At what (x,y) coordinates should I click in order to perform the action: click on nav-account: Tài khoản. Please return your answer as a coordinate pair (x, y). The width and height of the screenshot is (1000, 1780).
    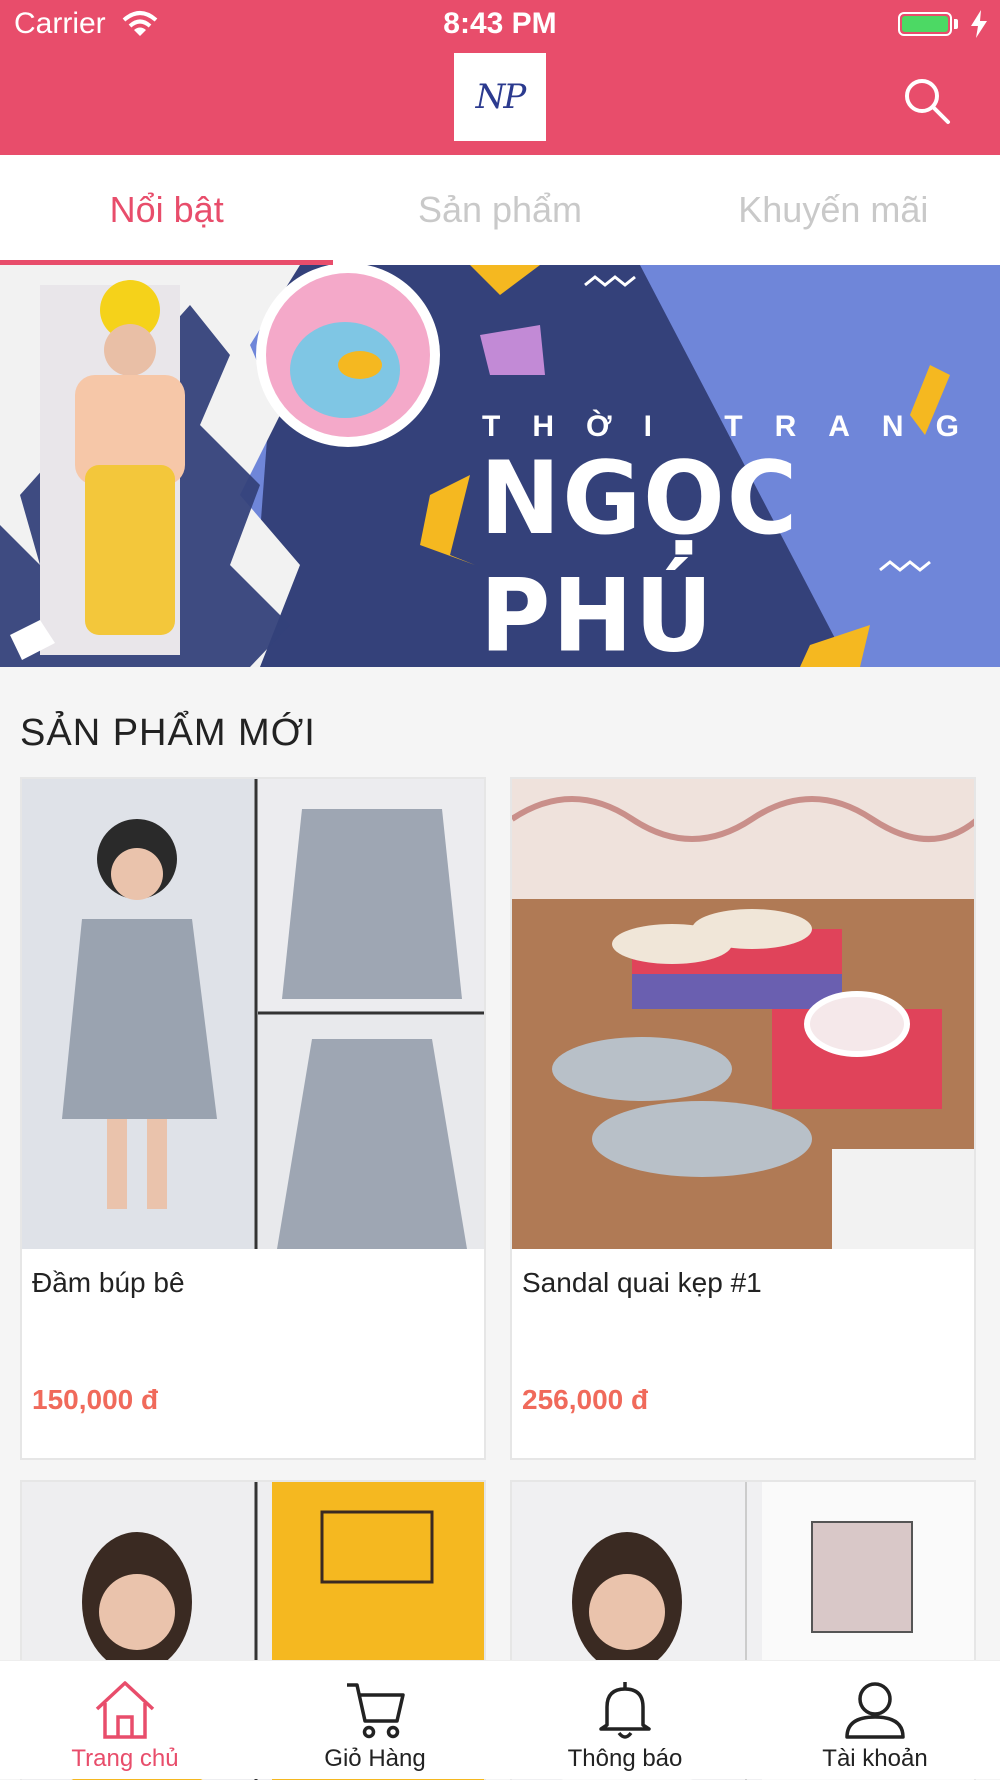
    Looking at the image, I should click on (875, 1720).